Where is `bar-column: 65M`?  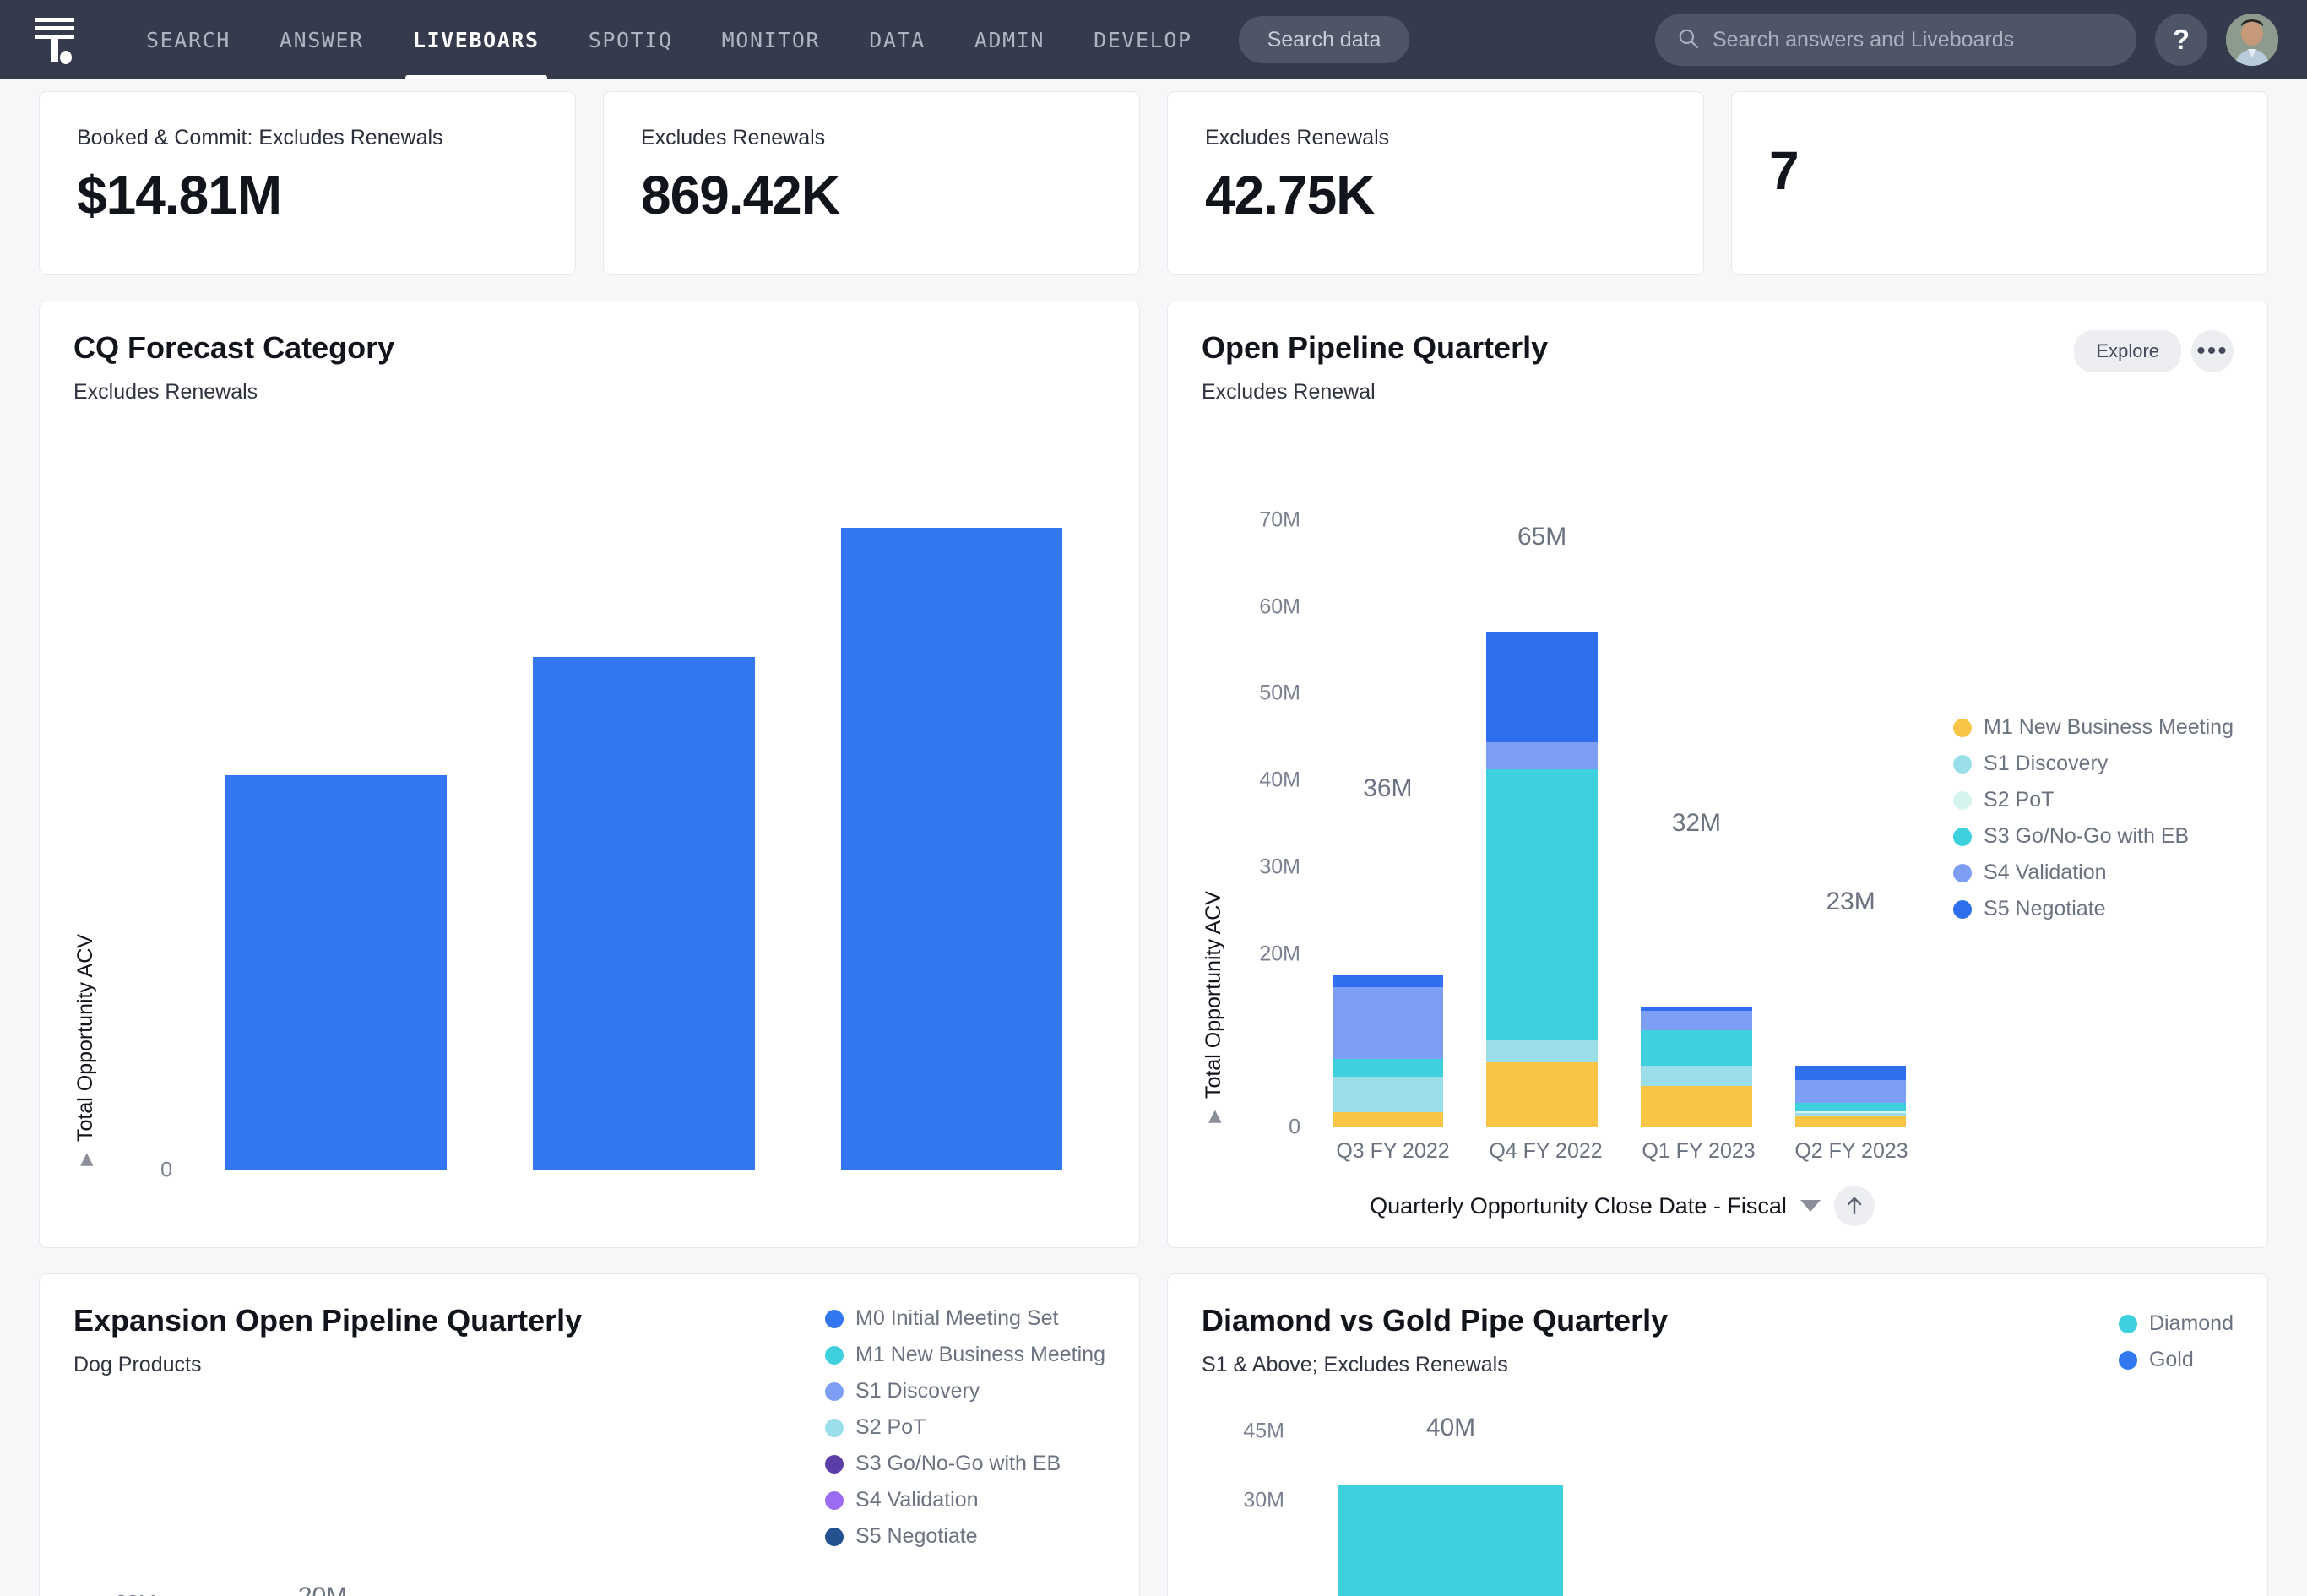 bar-column: 65M is located at coordinates (1542, 806).